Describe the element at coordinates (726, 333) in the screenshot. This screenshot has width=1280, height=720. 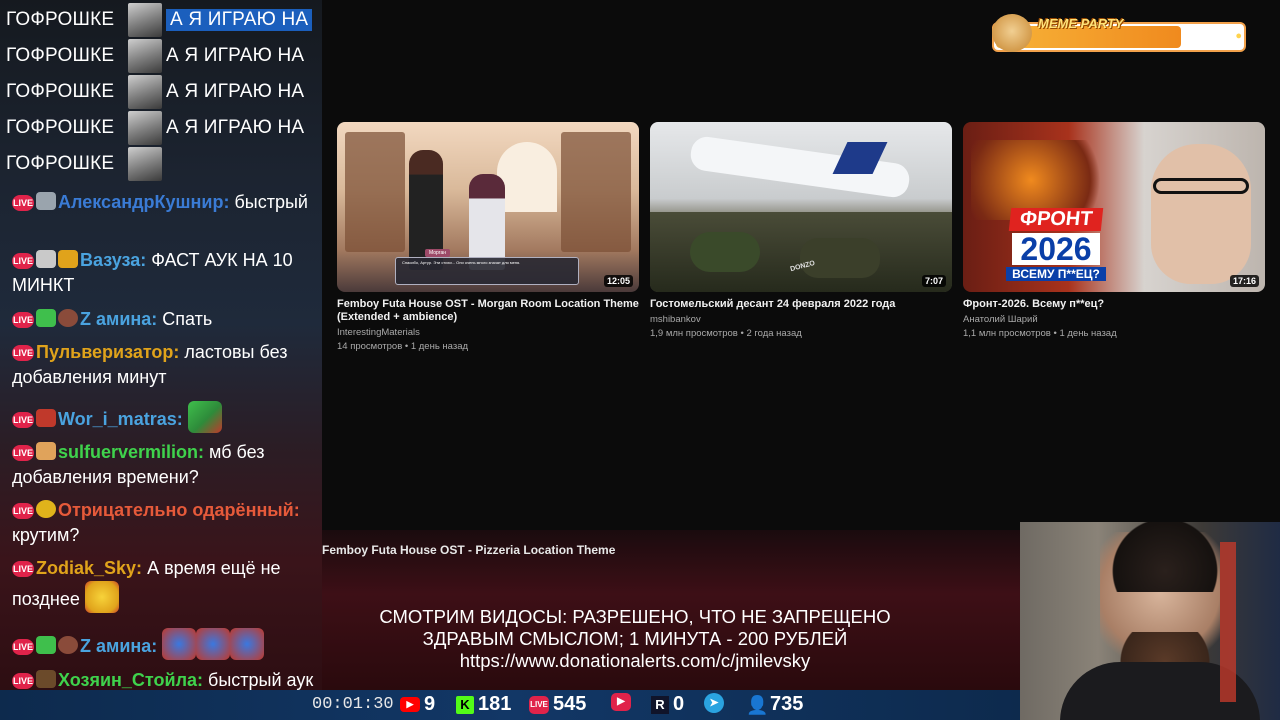
I see `video-meta: 1,9 млн просмотров • 2 года назад` at that location.